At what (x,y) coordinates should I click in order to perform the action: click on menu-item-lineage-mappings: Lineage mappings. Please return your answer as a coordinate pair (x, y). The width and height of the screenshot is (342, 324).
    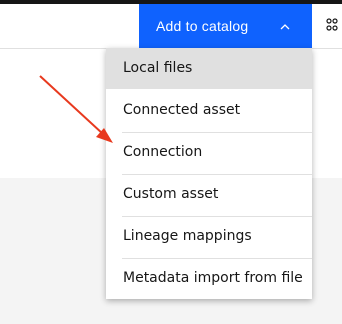
    Looking at the image, I should click on (209, 236).